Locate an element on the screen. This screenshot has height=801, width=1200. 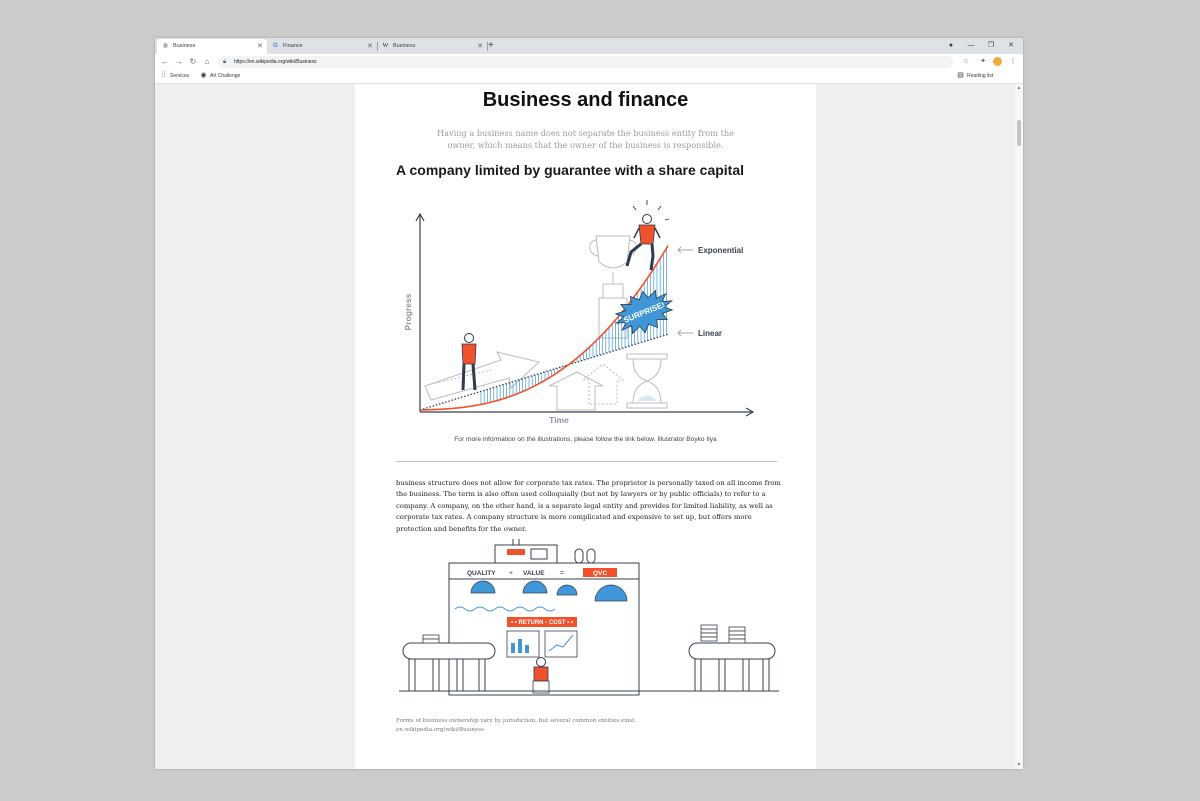
restore-button: ❐ is located at coordinates (991, 46).